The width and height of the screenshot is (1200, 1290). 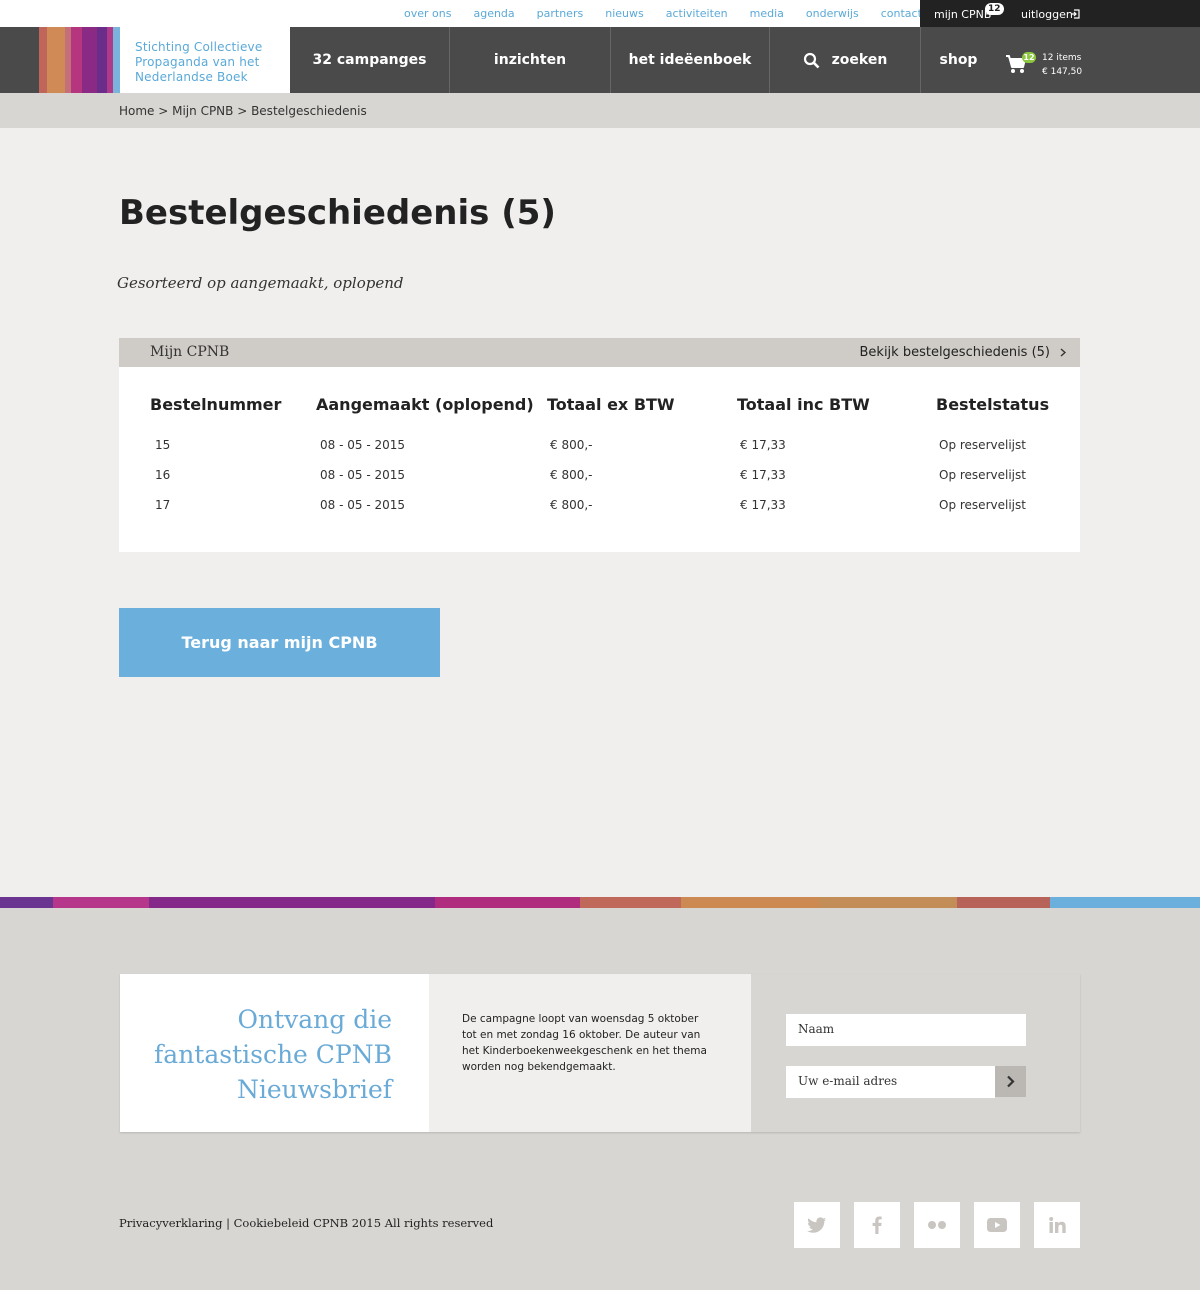 I want to click on twitter-icon, so click(x=816, y=1225).